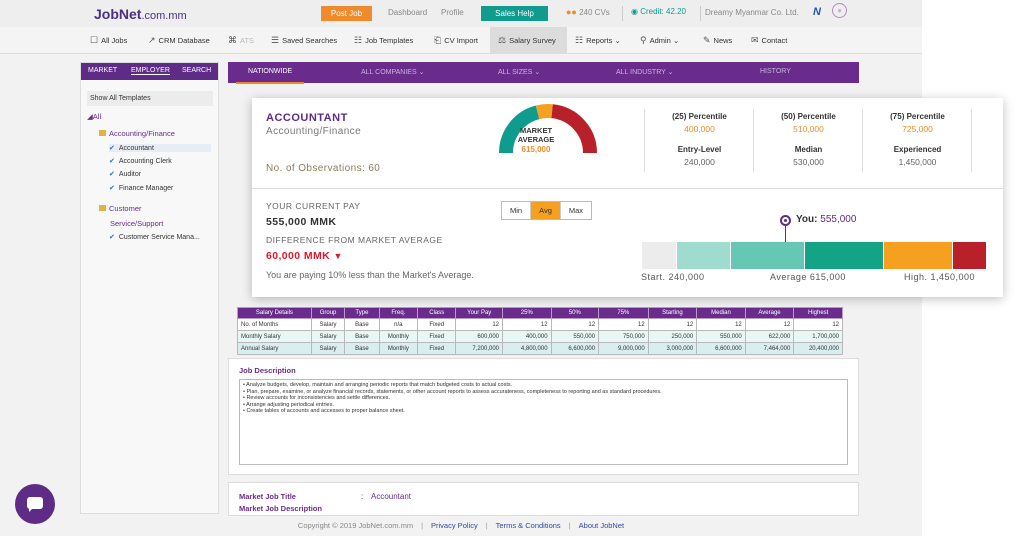 The width and height of the screenshot is (1016, 536). What do you see at coordinates (659, 40) in the screenshot?
I see `nav-admin: ⚲ Admin ⌄` at bounding box center [659, 40].